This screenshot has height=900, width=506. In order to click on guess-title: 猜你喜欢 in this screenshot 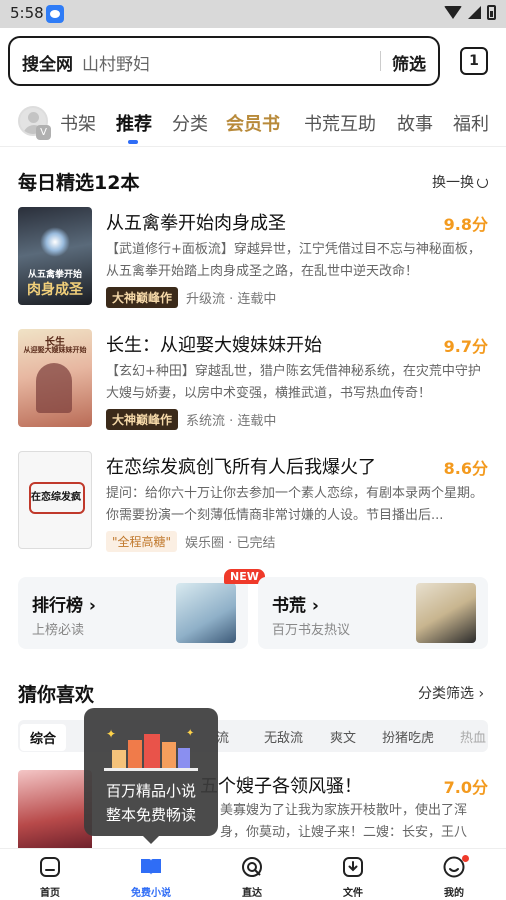, I will do `click(56, 695)`.